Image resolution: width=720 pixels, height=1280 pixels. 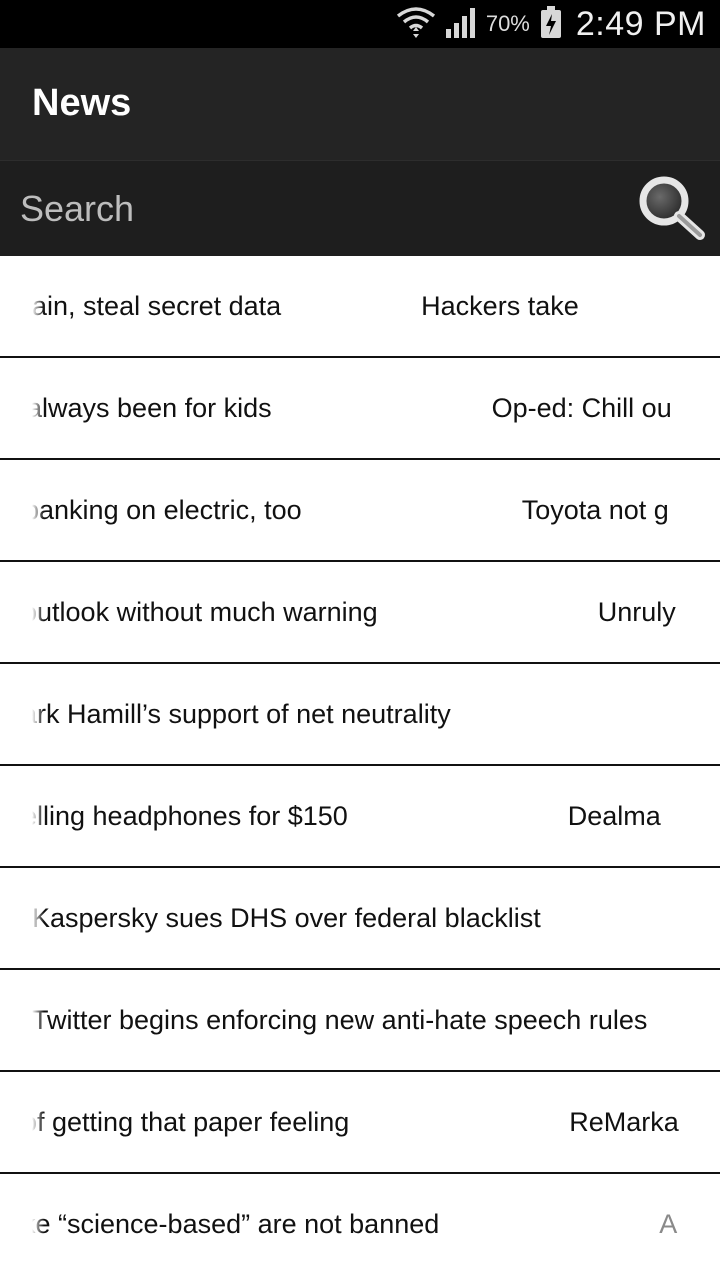 I want to click on news-headline-trail: A, so click(x=668, y=1223).